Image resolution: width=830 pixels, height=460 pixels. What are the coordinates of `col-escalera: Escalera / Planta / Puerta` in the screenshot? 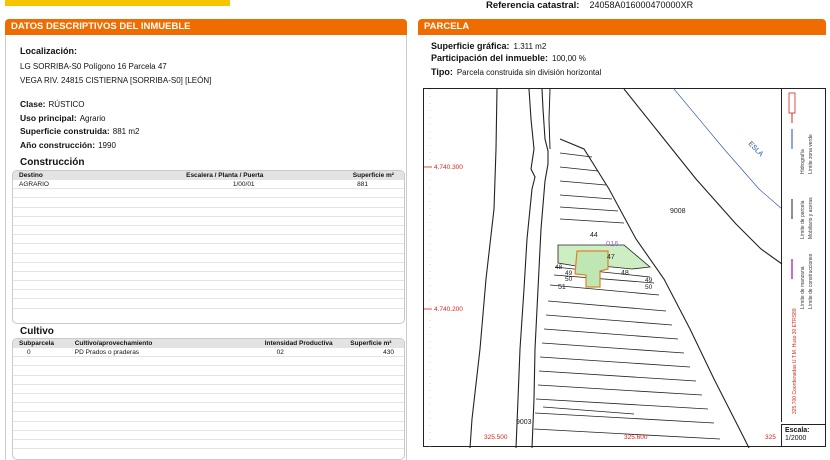 It's located at (225, 175).